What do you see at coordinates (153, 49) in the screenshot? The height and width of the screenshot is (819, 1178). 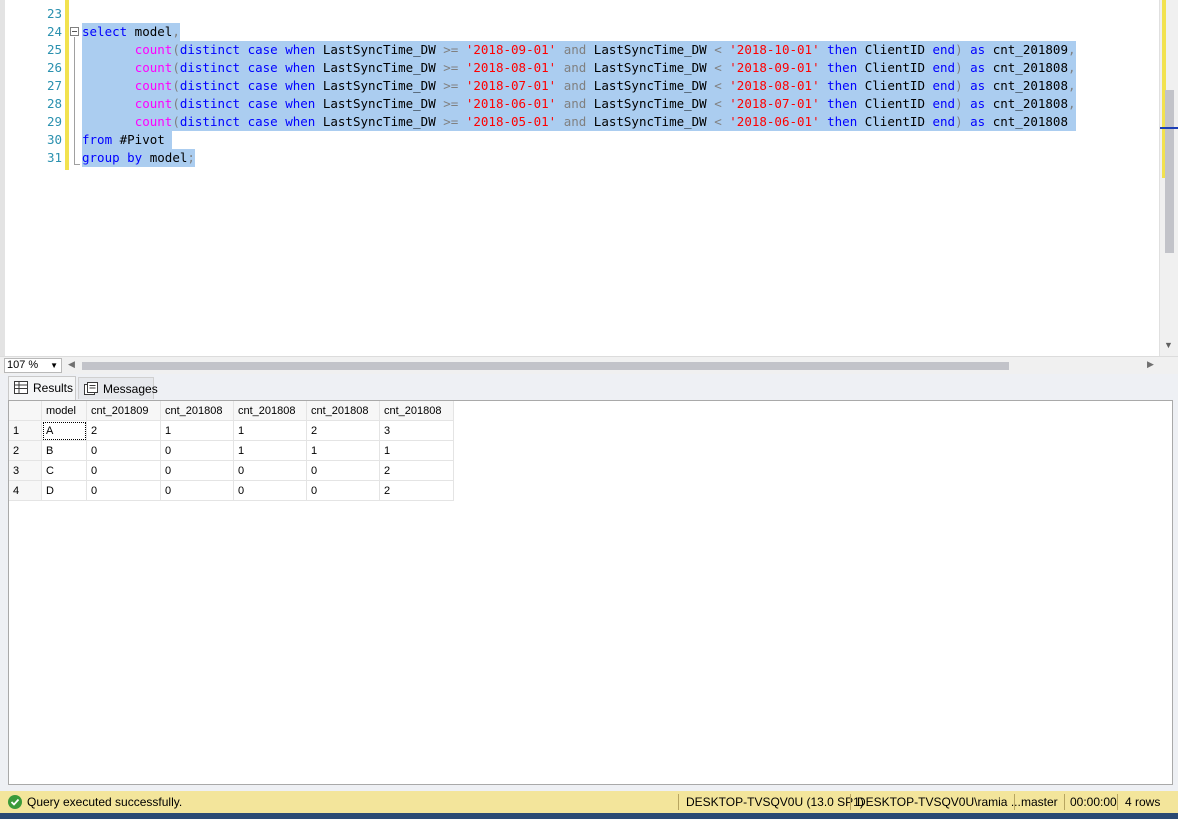 I see `code-token: count` at bounding box center [153, 49].